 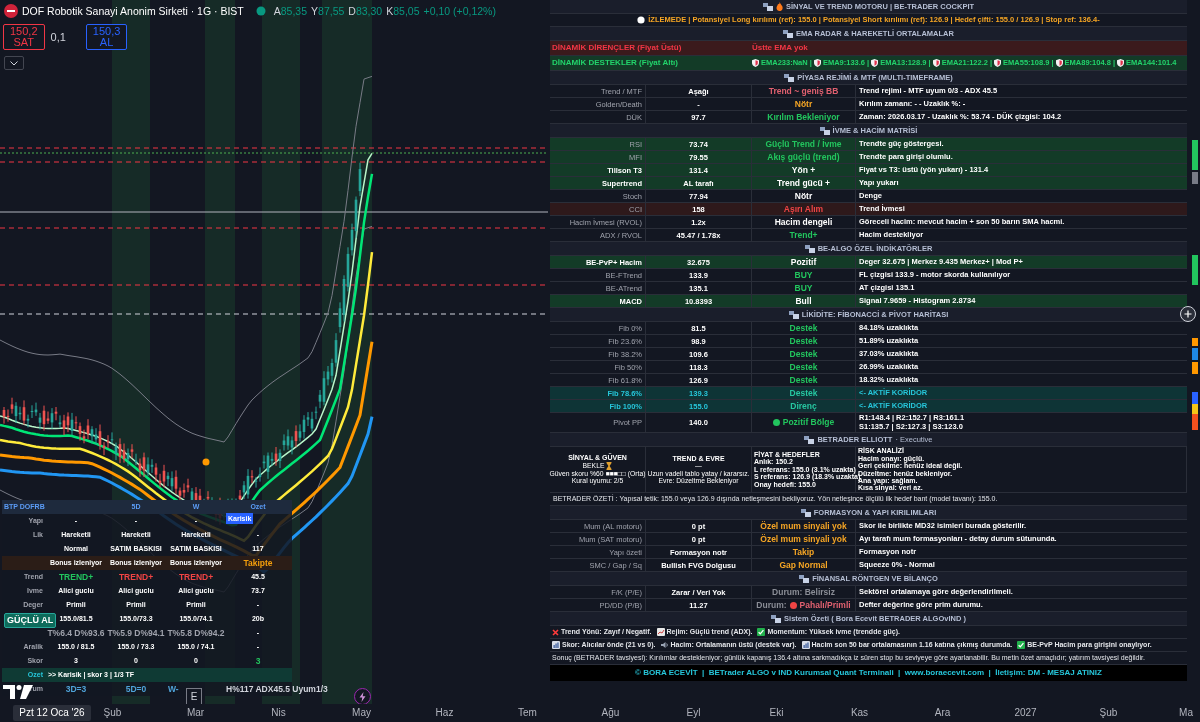 I want to click on add-button, so click(x=1188, y=314).